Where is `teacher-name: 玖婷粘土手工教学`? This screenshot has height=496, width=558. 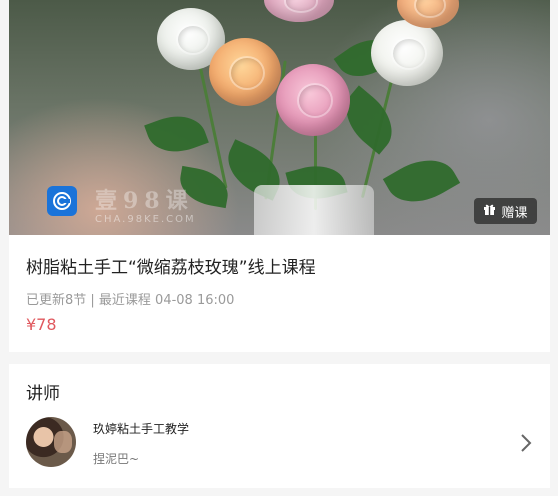
teacher-name: 玖婷粘土手工教学 is located at coordinates (141, 429).